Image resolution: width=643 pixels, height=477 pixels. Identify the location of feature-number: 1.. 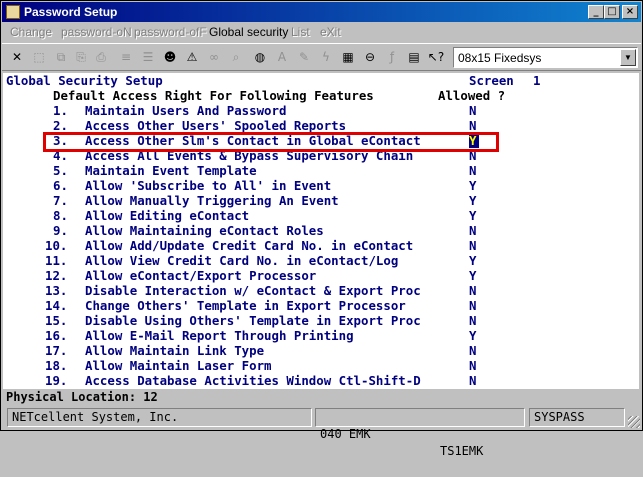
(60, 110).